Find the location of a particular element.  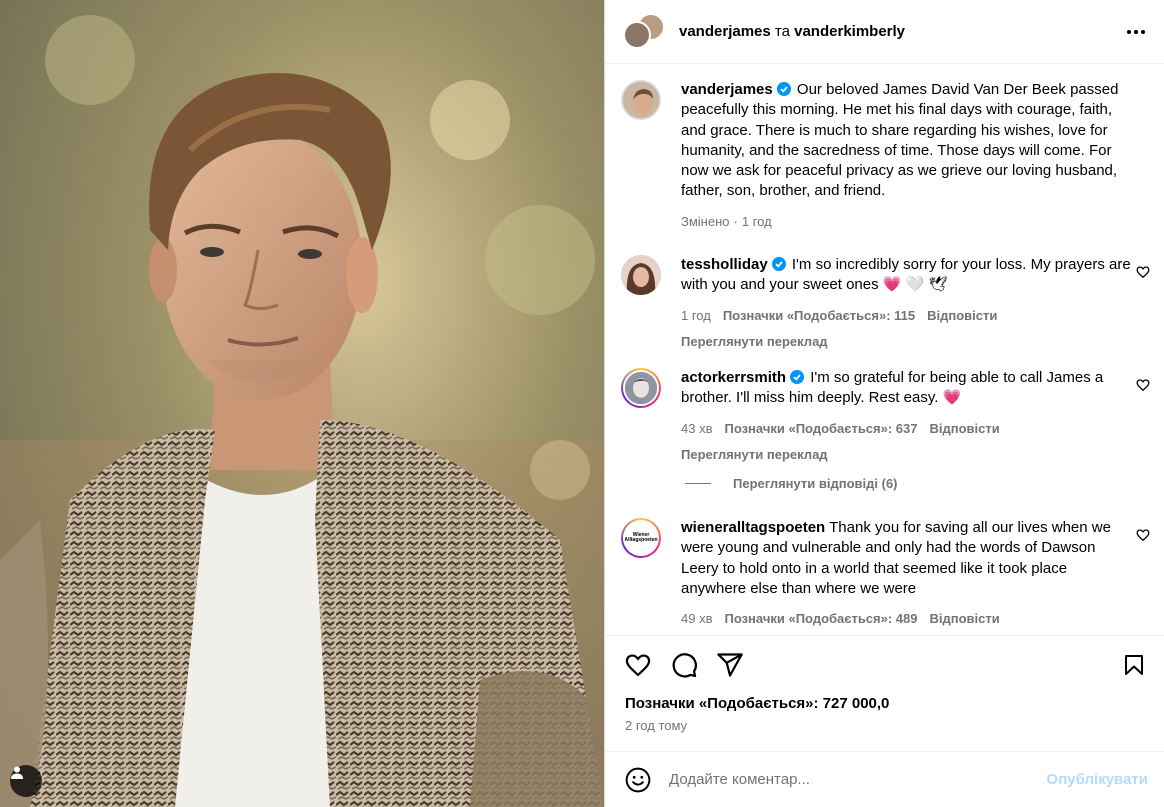

comment-button is located at coordinates (684, 665).